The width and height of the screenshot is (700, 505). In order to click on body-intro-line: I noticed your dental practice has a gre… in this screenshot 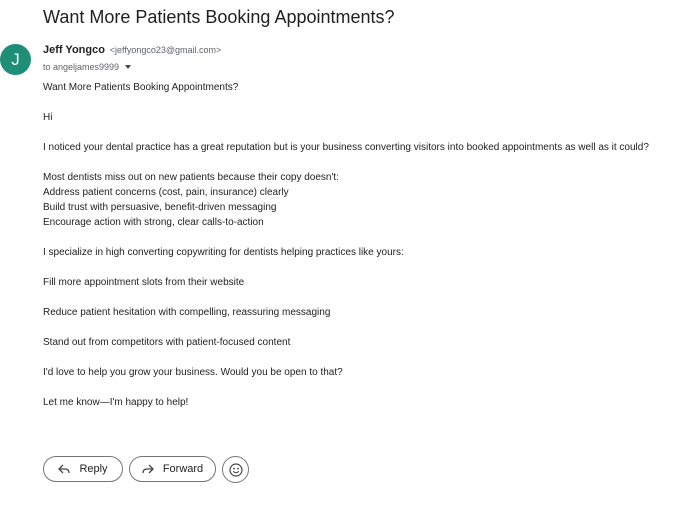, I will do `click(346, 147)`.